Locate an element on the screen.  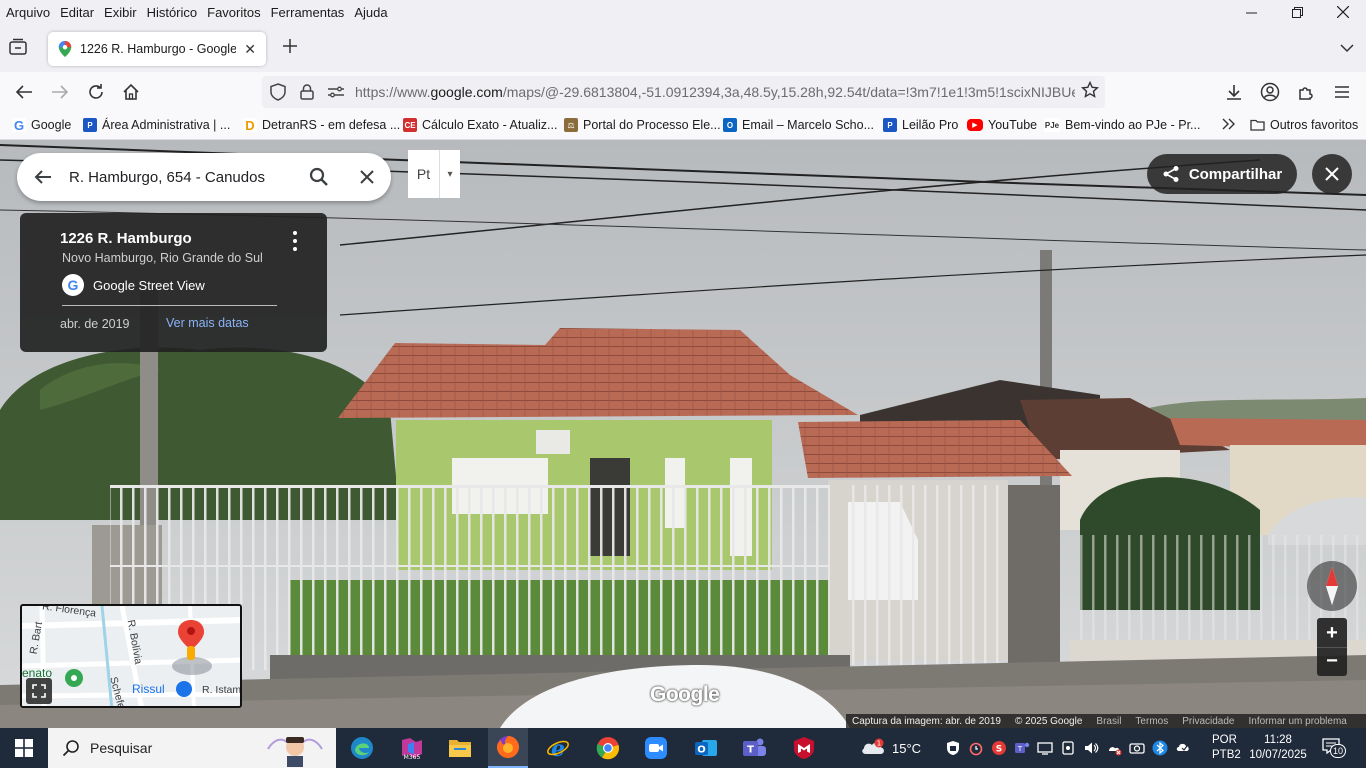
maps-search-box: R. Hamburgo, 654 - Canudos is located at coordinates (204, 177).